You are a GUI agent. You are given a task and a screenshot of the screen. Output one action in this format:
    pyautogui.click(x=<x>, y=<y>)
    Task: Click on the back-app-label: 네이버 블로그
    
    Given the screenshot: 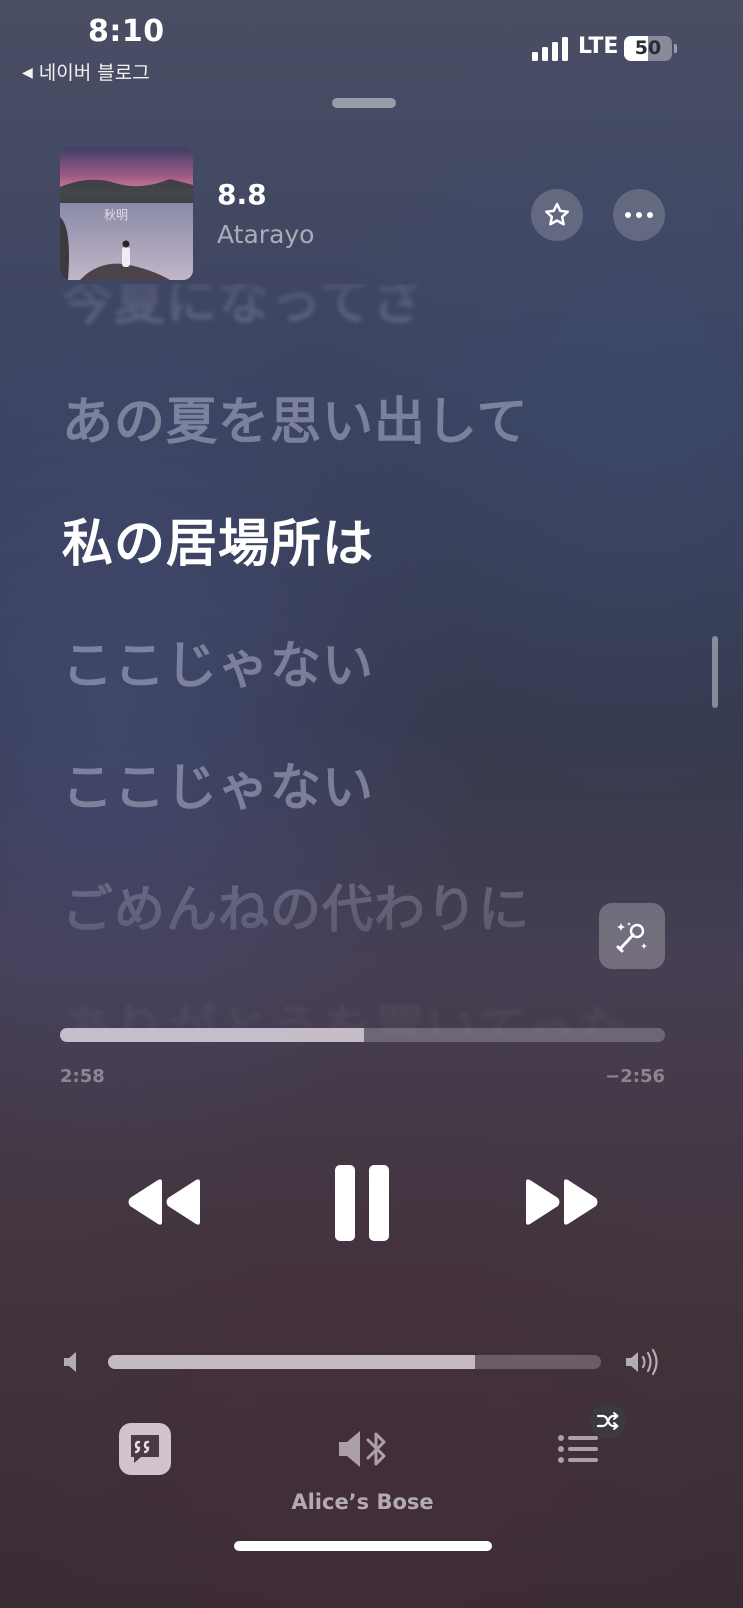 What is the action you would take?
    pyautogui.click(x=94, y=73)
    